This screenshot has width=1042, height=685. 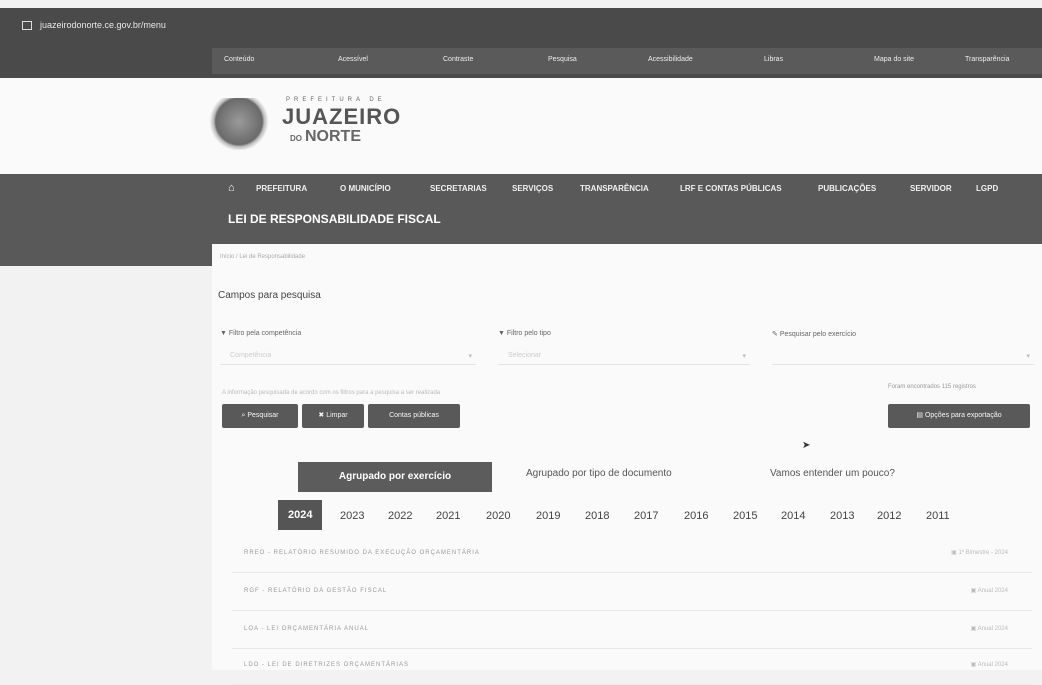 What do you see at coordinates (103, 25) in the screenshot?
I see `url-text: juazeirodonorte.ce.gov.br/menu` at bounding box center [103, 25].